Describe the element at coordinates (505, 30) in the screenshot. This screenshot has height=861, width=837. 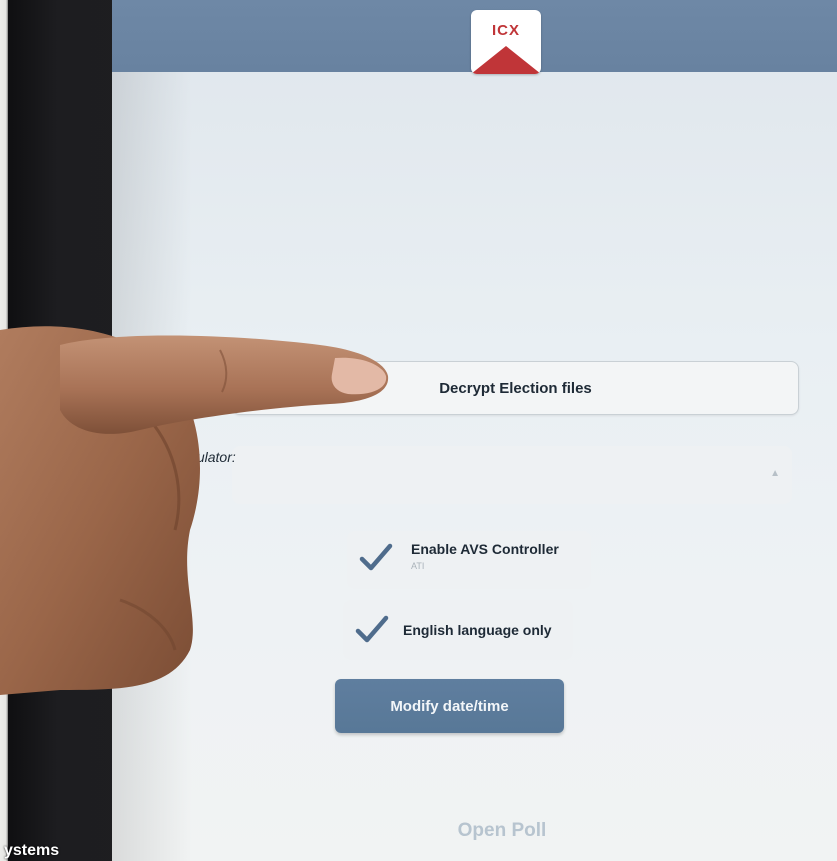
I see `logo-text: ICX` at that location.